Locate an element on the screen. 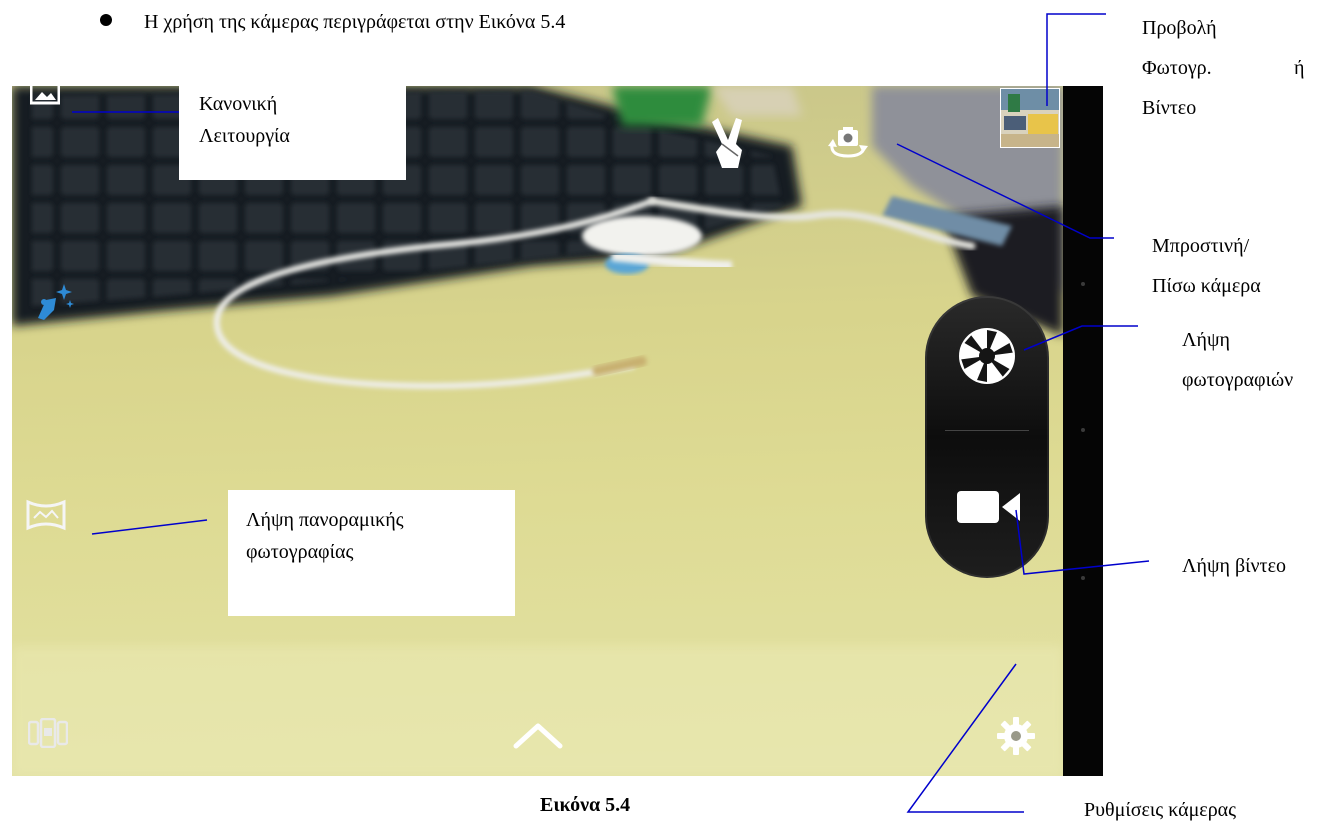  leader-take-video is located at coordinates (1082, 542).